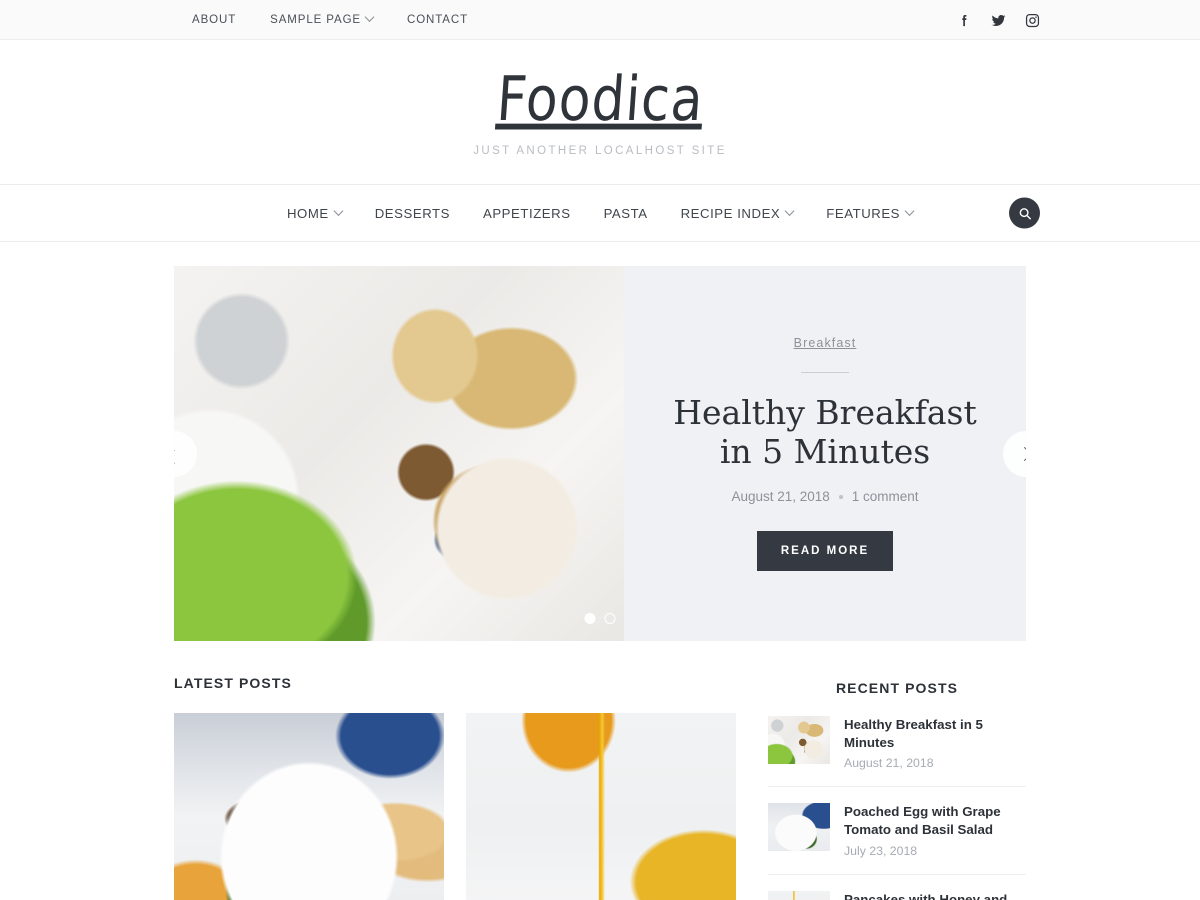 Image resolution: width=1200 pixels, height=900 pixels. Describe the element at coordinates (780, 497) in the screenshot. I see `hero-date: August 21, 2018` at that location.